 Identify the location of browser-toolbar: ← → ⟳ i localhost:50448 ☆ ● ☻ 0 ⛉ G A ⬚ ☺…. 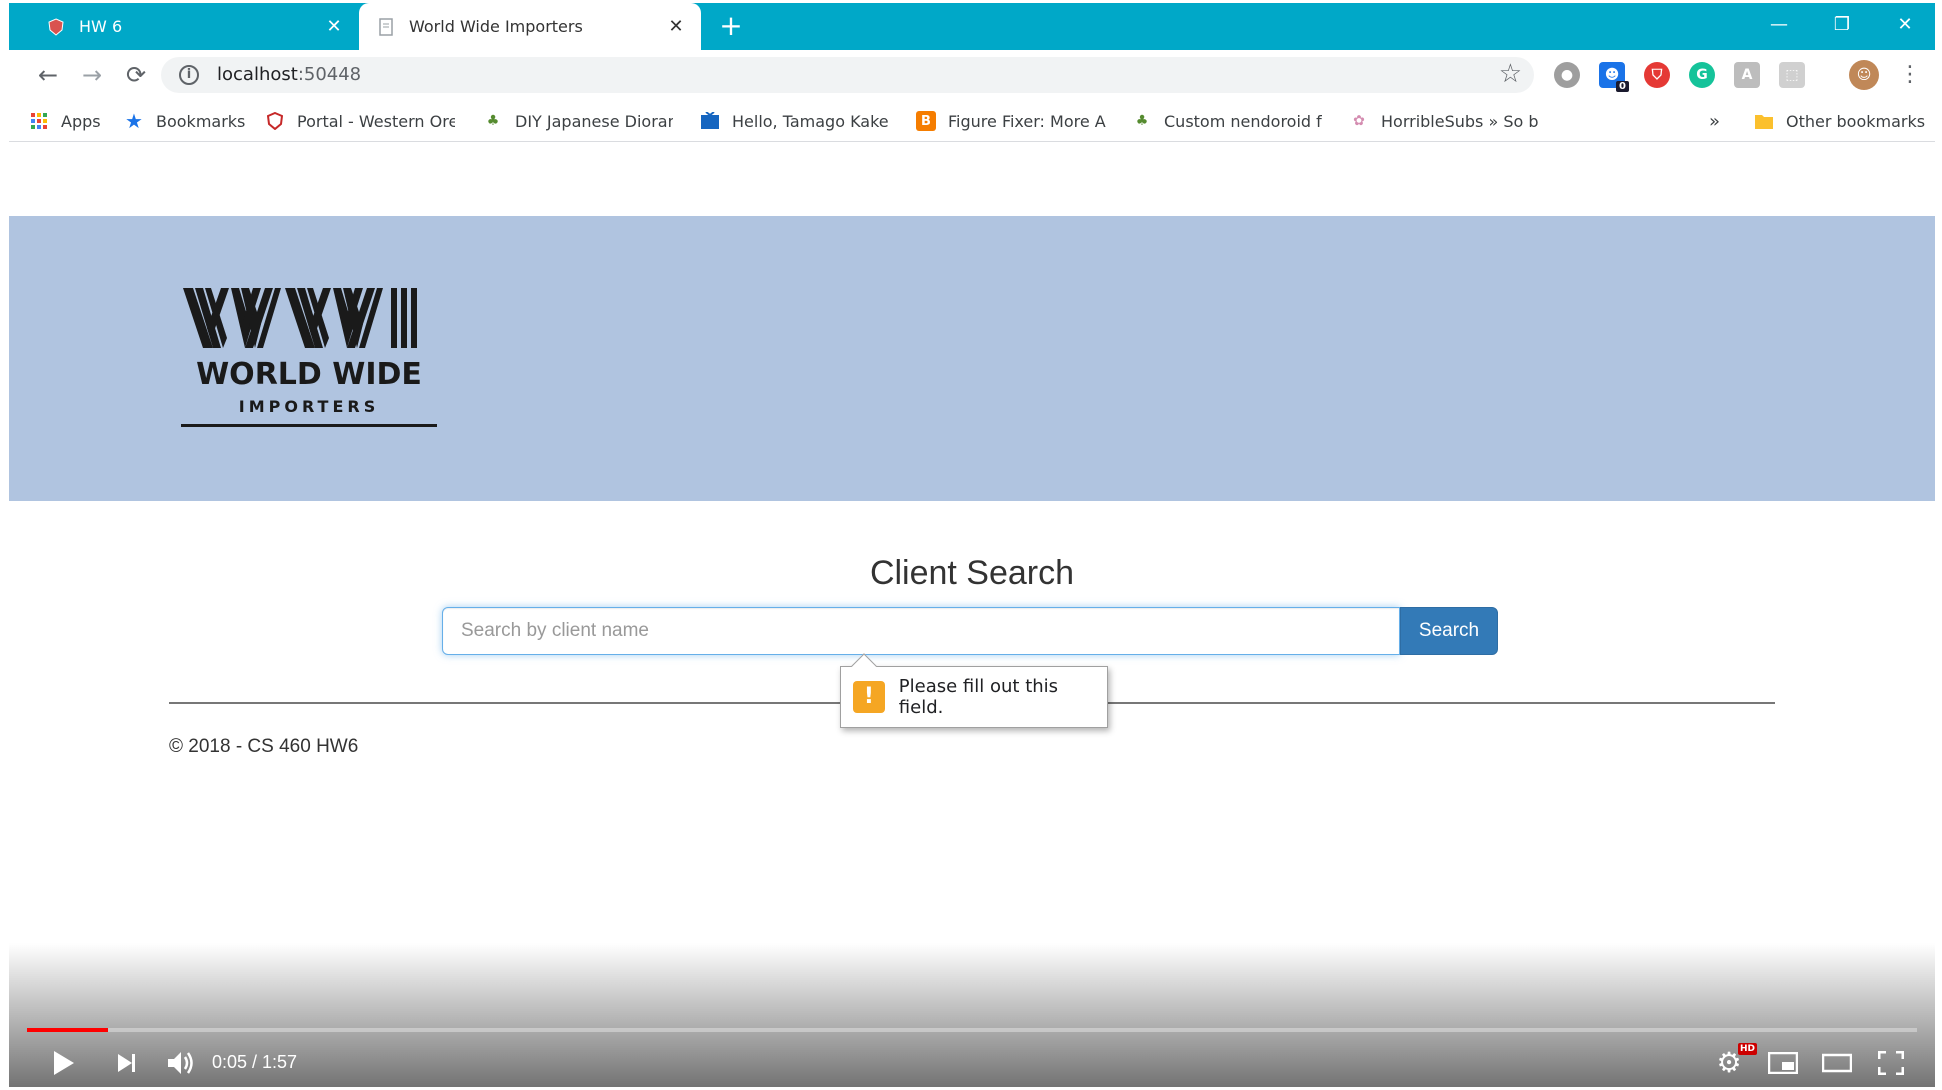
(972, 75).